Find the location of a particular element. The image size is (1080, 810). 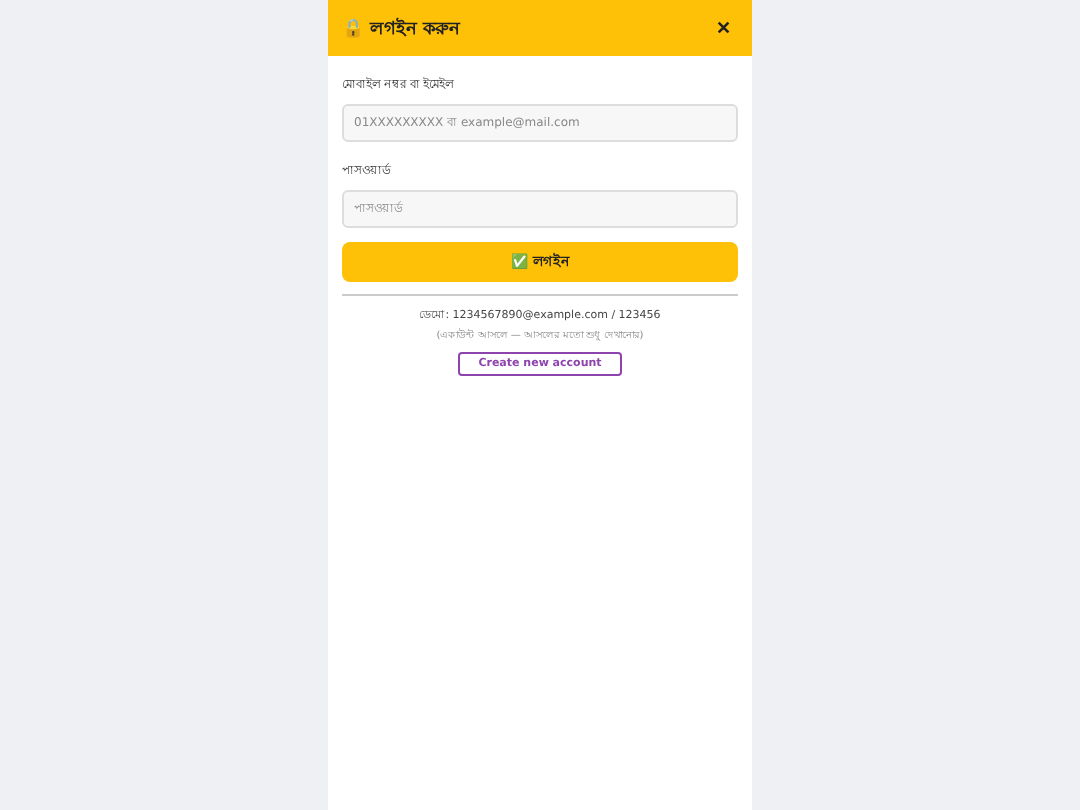

close-button: ✕ is located at coordinates (724, 28).